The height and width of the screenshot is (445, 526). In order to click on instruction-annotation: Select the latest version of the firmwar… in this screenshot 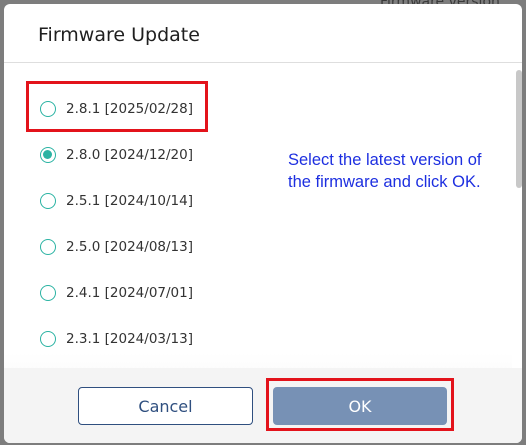, I will do `click(385, 171)`.